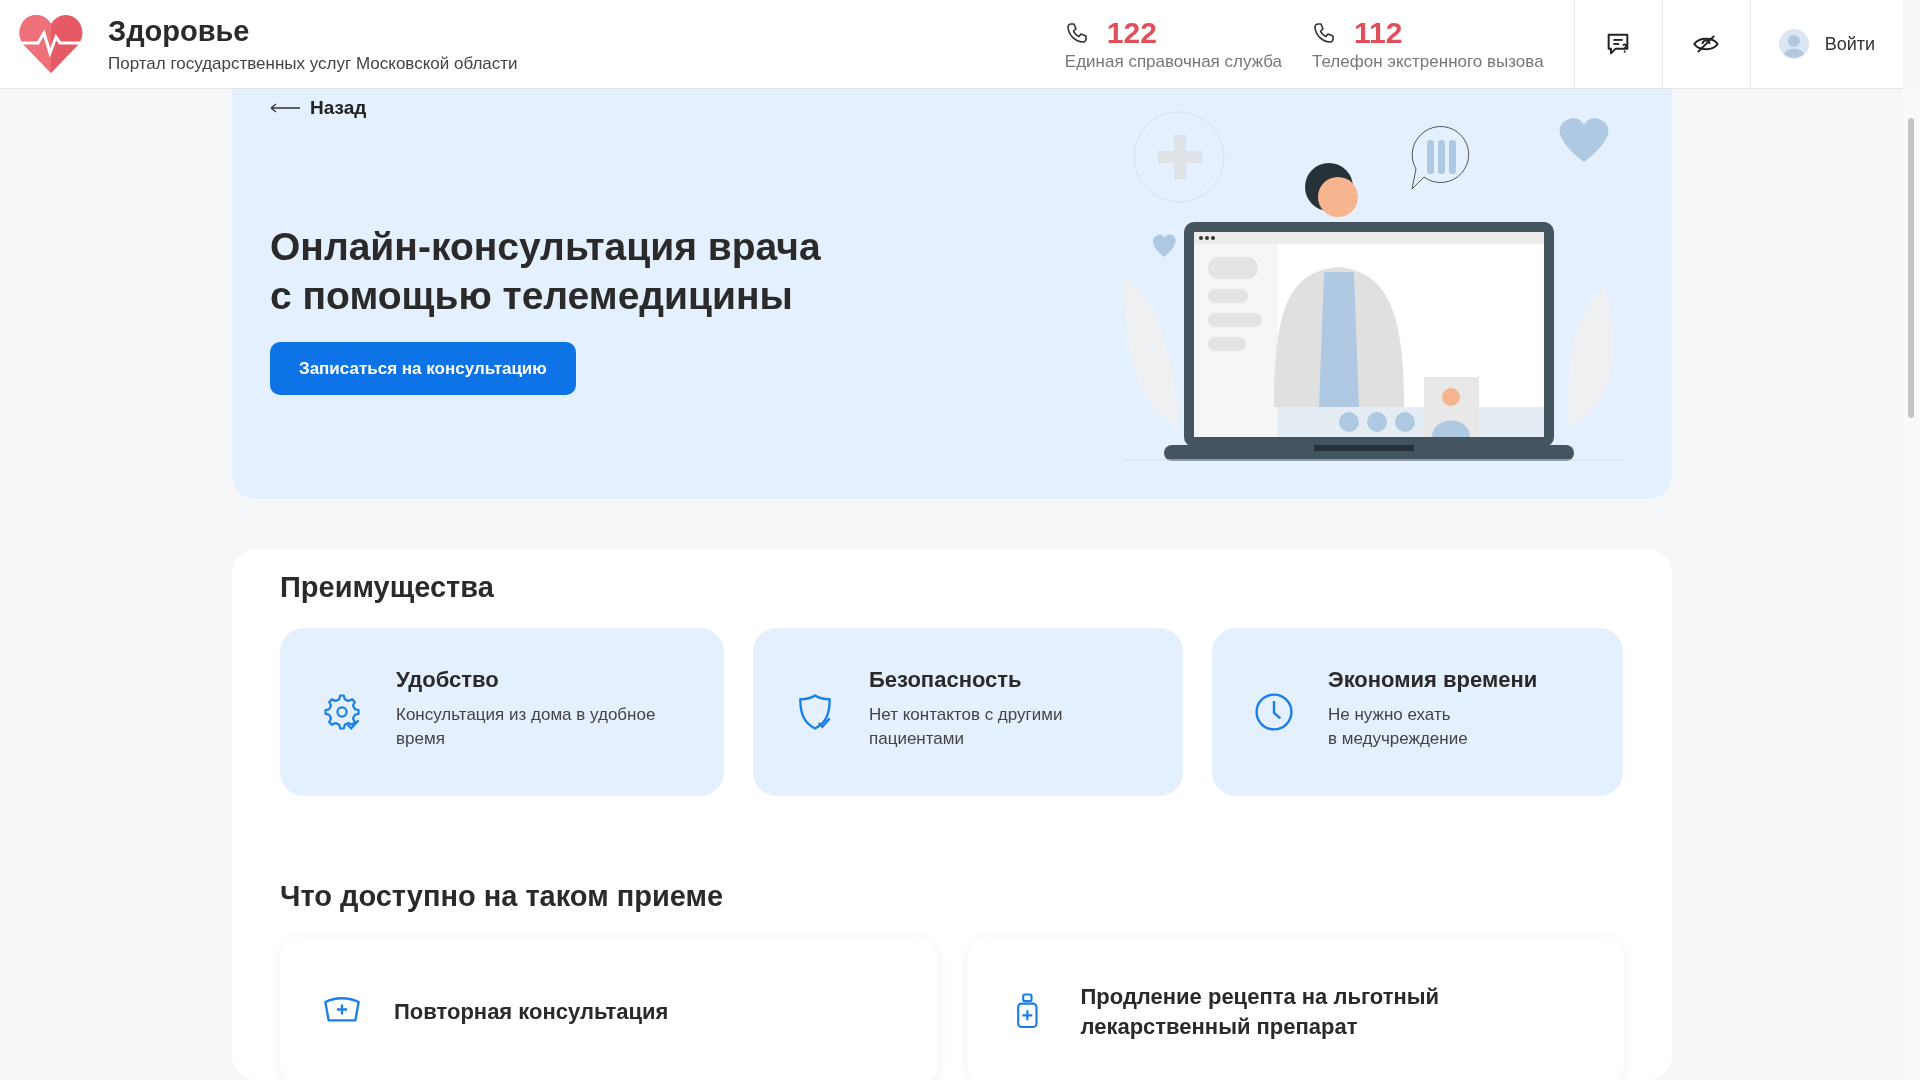 This screenshot has width=1920, height=1080. I want to click on back-link: Назад, so click(318, 108).